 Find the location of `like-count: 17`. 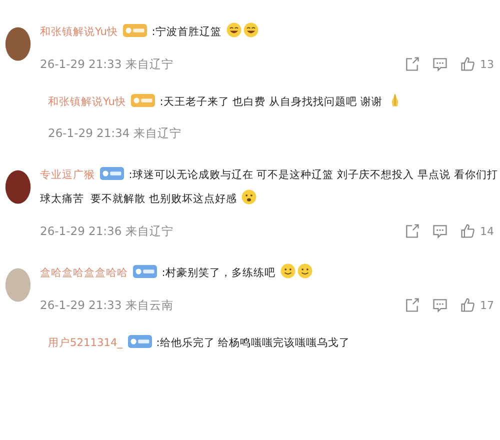

like-count: 17 is located at coordinates (487, 305).